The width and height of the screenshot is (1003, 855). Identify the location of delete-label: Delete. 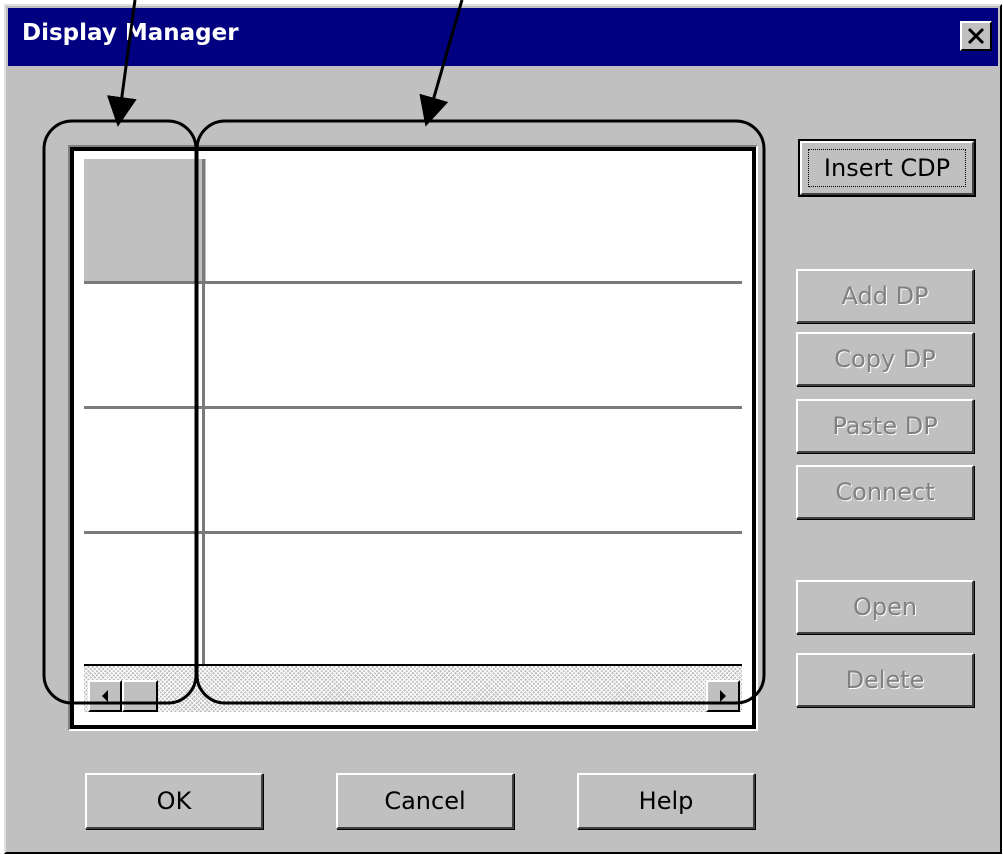
(885, 680).